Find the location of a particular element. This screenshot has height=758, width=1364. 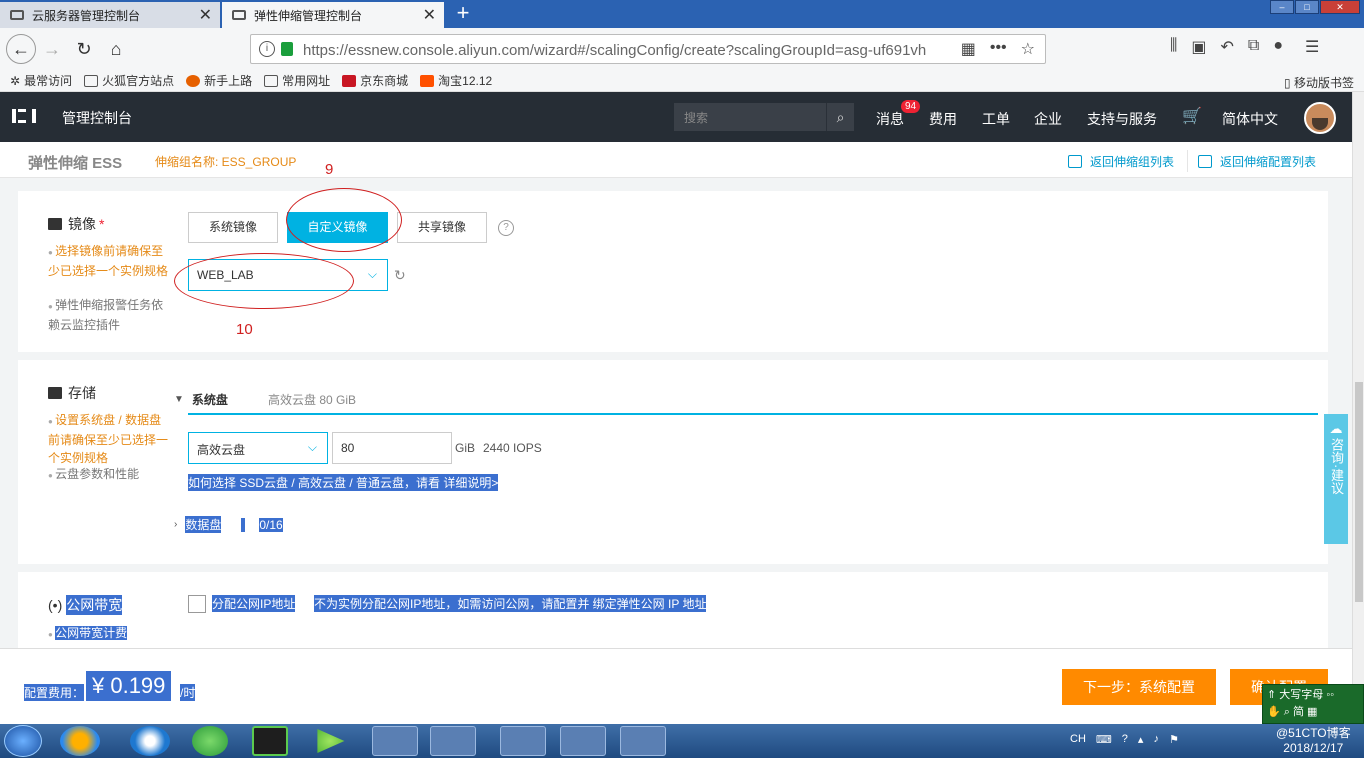

shared-image-button: 共享镜像 is located at coordinates (442, 227).